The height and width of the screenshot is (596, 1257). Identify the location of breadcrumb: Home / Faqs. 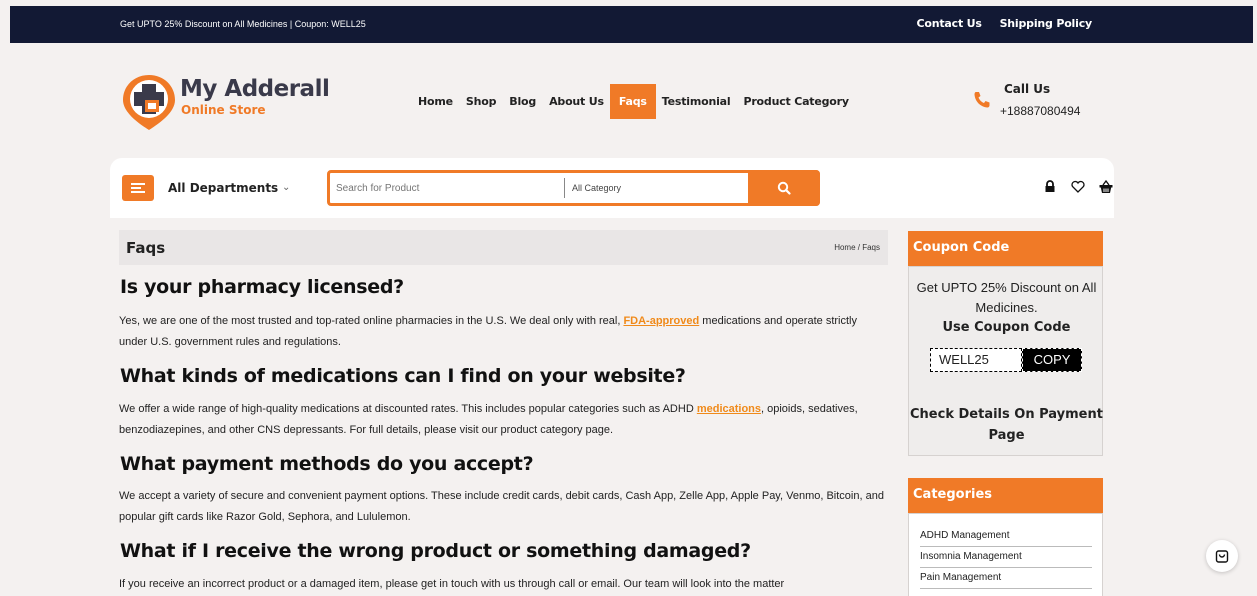
(857, 247).